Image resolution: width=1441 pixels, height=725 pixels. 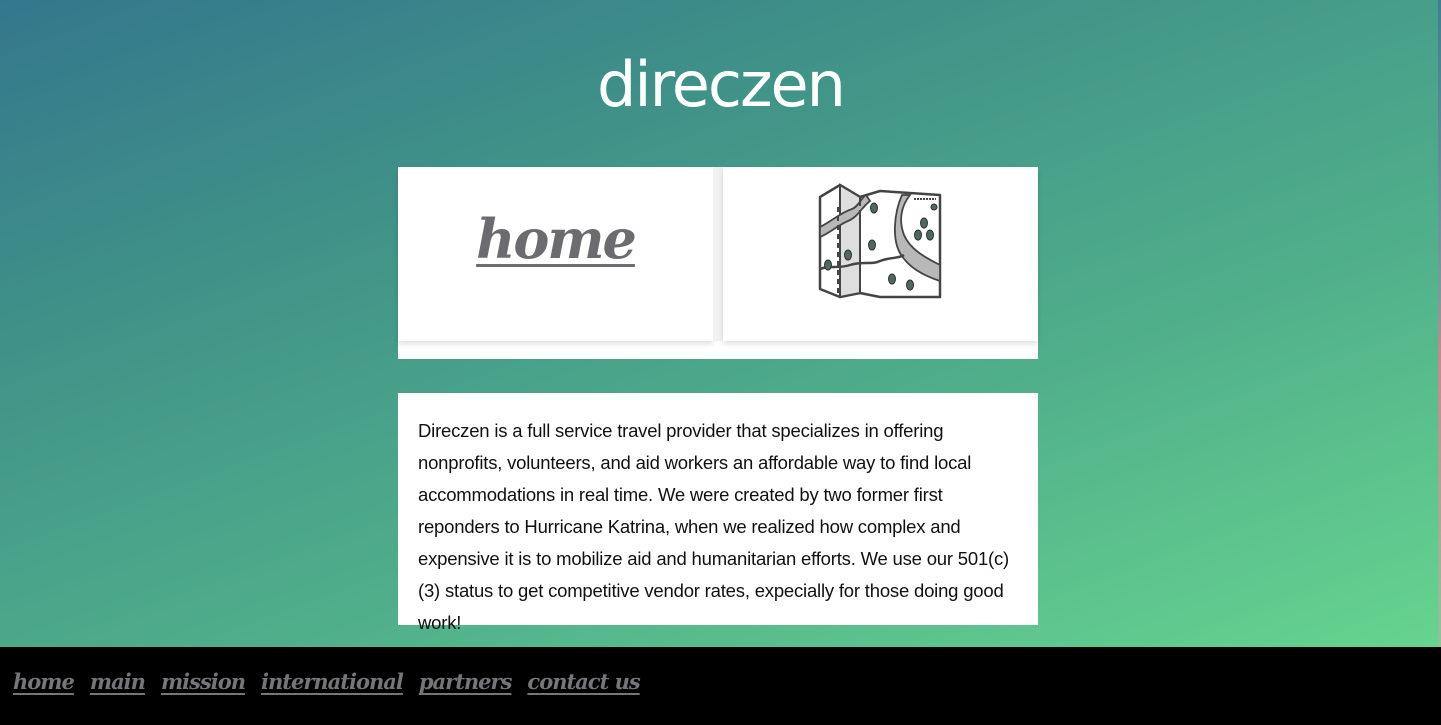 I want to click on site-title: direczen, so click(x=721, y=84).